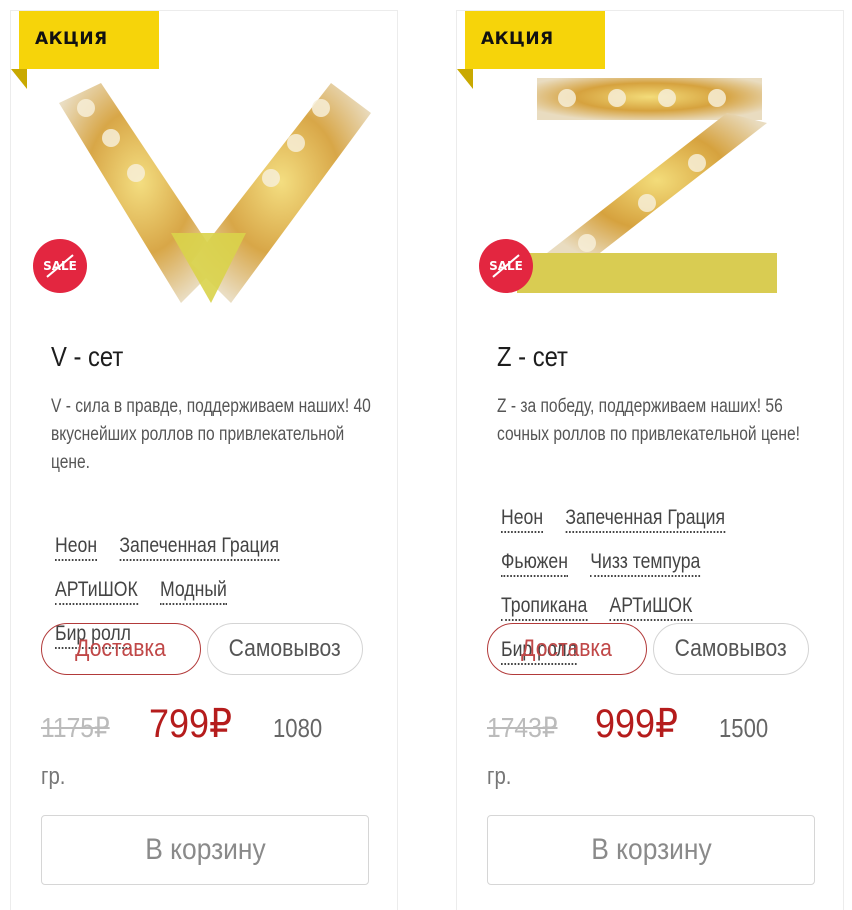 The width and height of the screenshot is (852, 910). What do you see at coordinates (75, 727) in the screenshot?
I see `old-price: 1175₽` at bounding box center [75, 727].